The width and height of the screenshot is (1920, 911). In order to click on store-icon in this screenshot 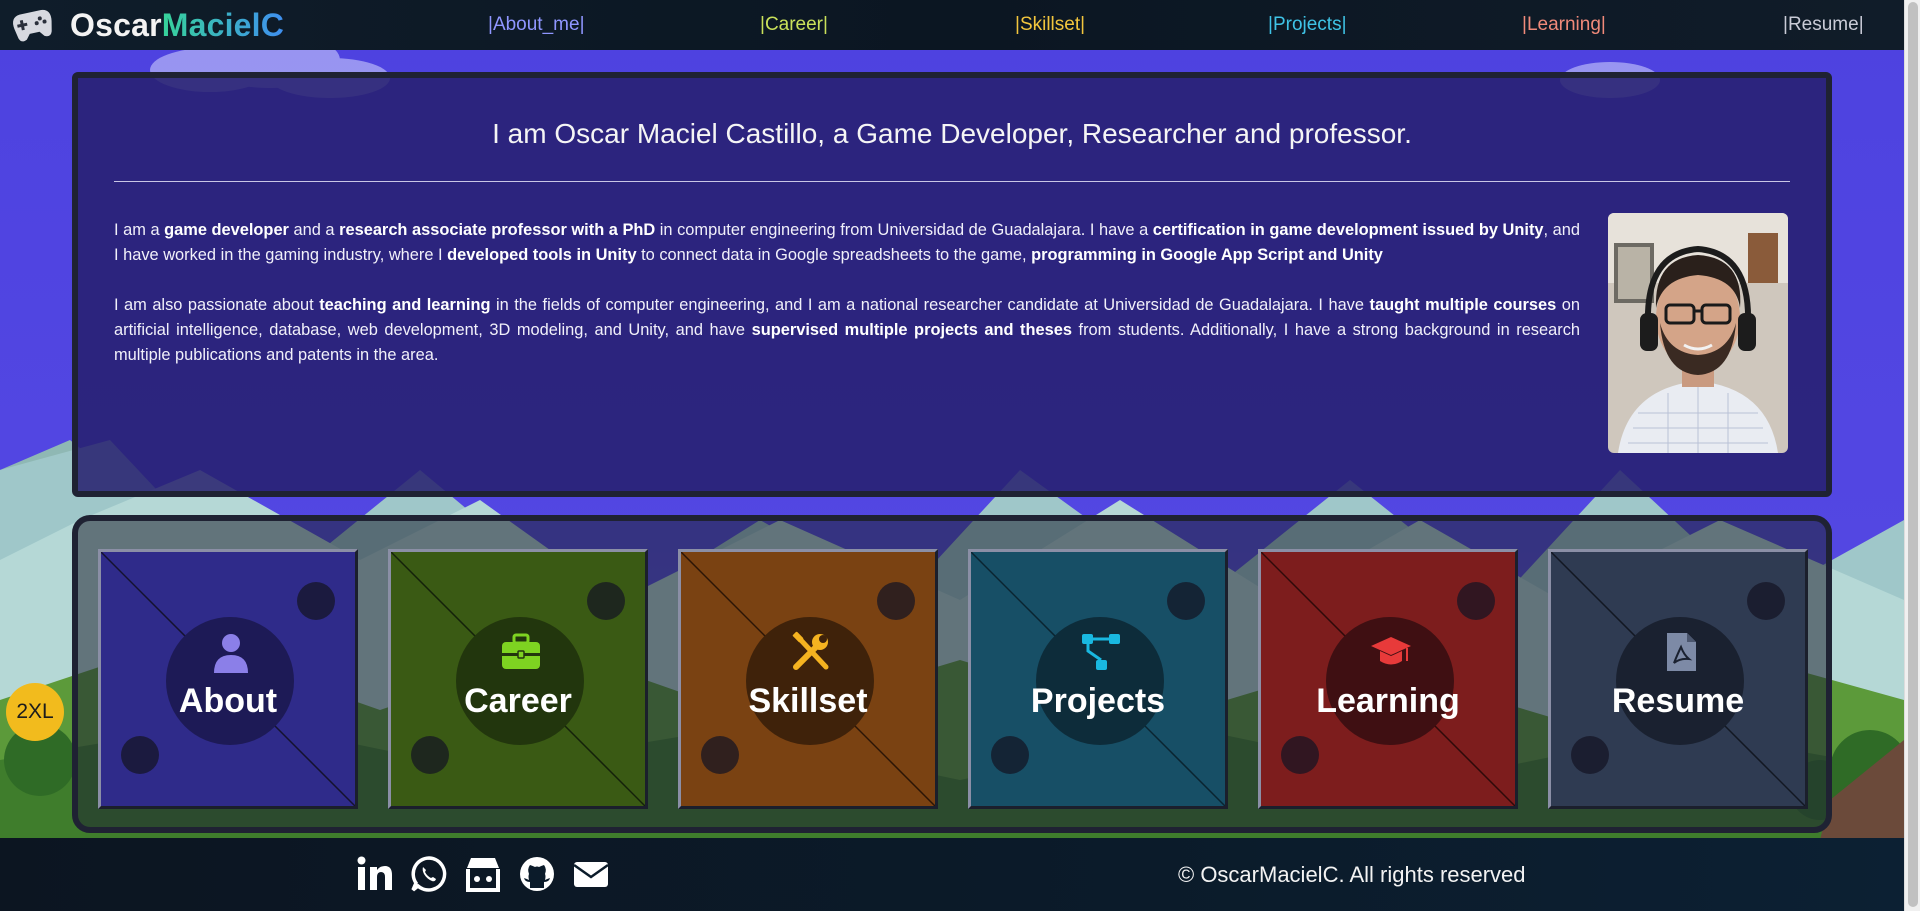, I will do `click(483, 875)`.